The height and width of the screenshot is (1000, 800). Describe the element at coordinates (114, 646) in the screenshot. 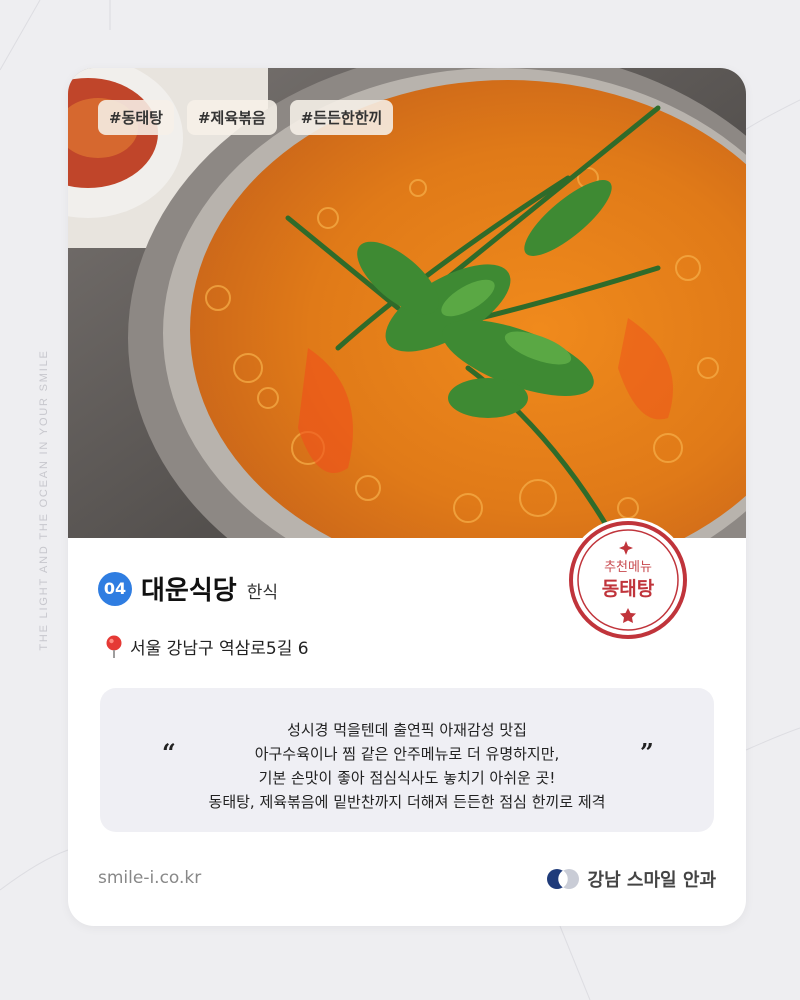

I see `pin-icon` at that location.